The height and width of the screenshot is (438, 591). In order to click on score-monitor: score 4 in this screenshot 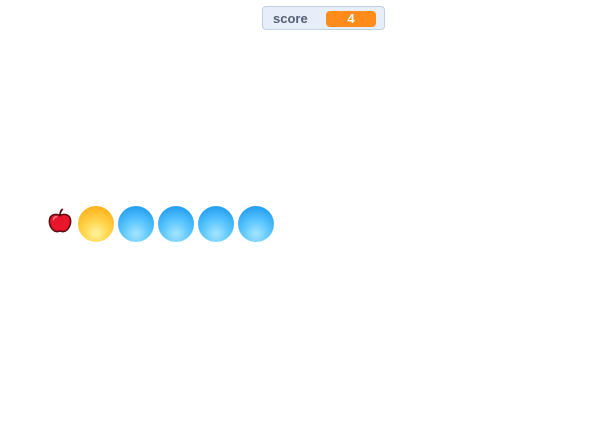, I will do `click(323, 18)`.